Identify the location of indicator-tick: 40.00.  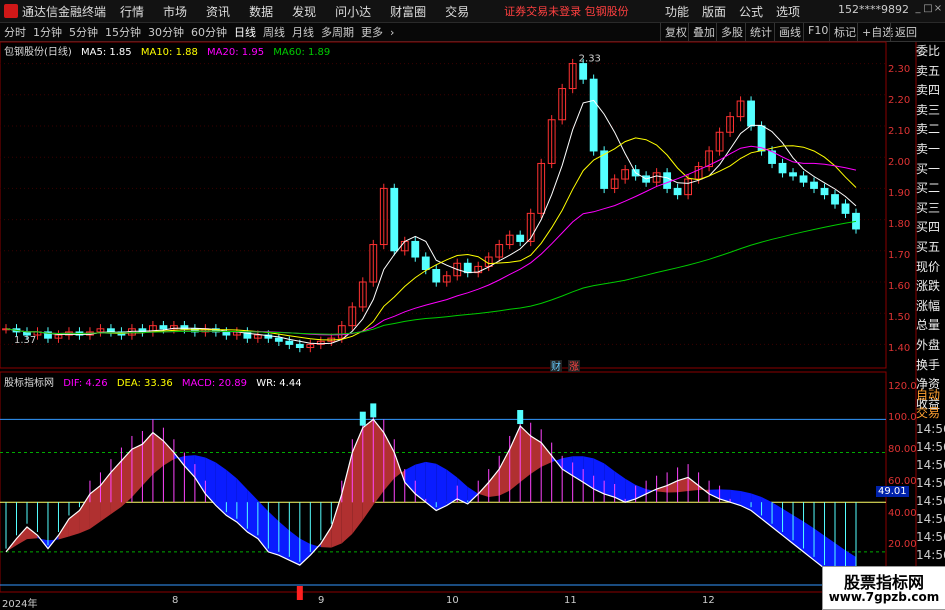
(902, 513).